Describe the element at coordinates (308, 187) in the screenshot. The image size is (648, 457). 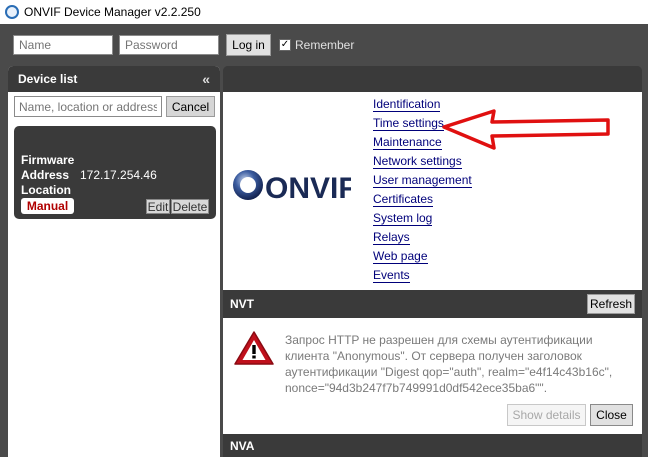
I see `svg-text: ONVIF` at that location.